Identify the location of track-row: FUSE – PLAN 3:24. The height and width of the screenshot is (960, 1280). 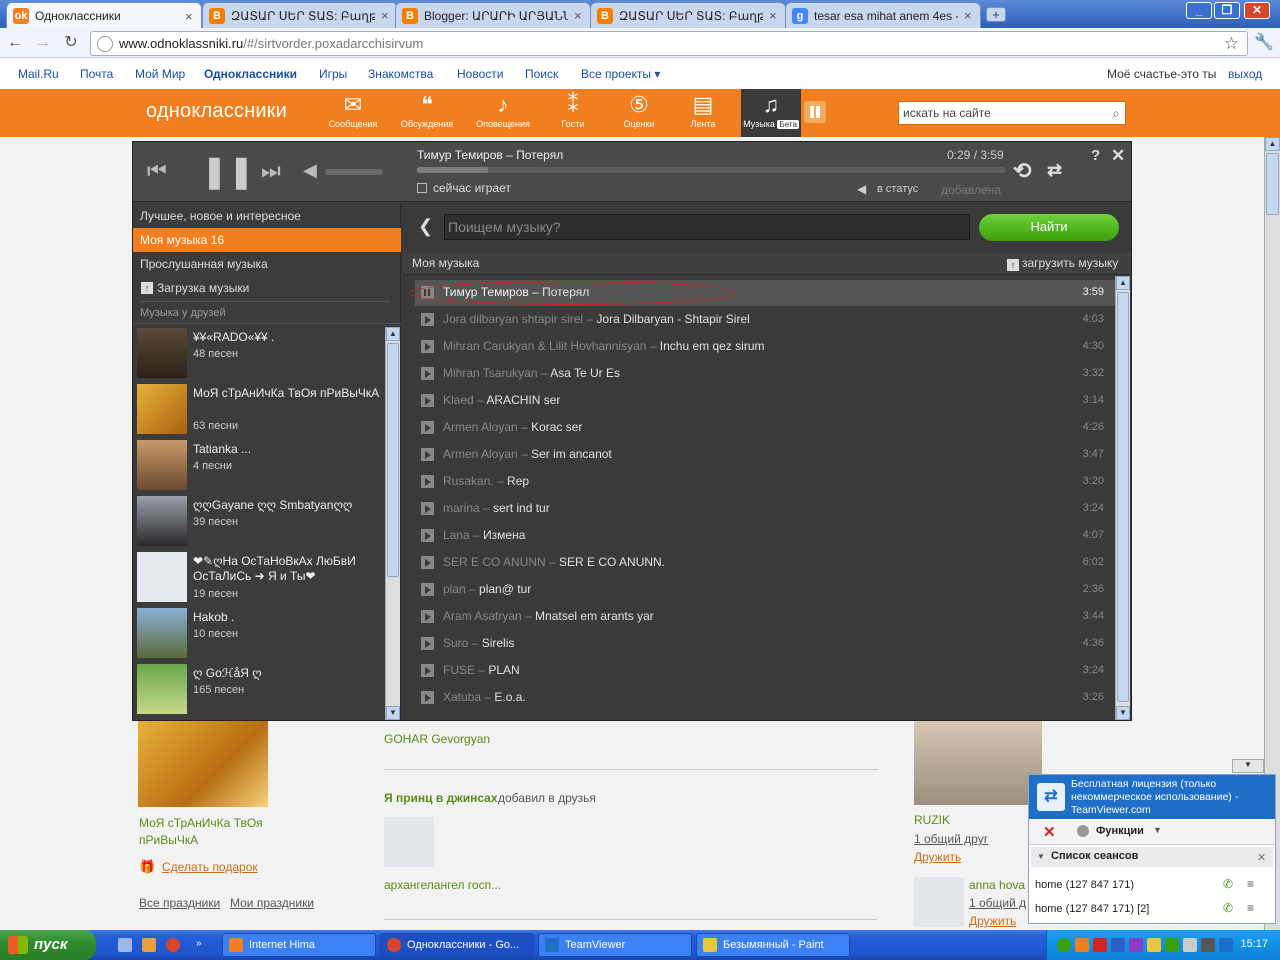
(765, 671).